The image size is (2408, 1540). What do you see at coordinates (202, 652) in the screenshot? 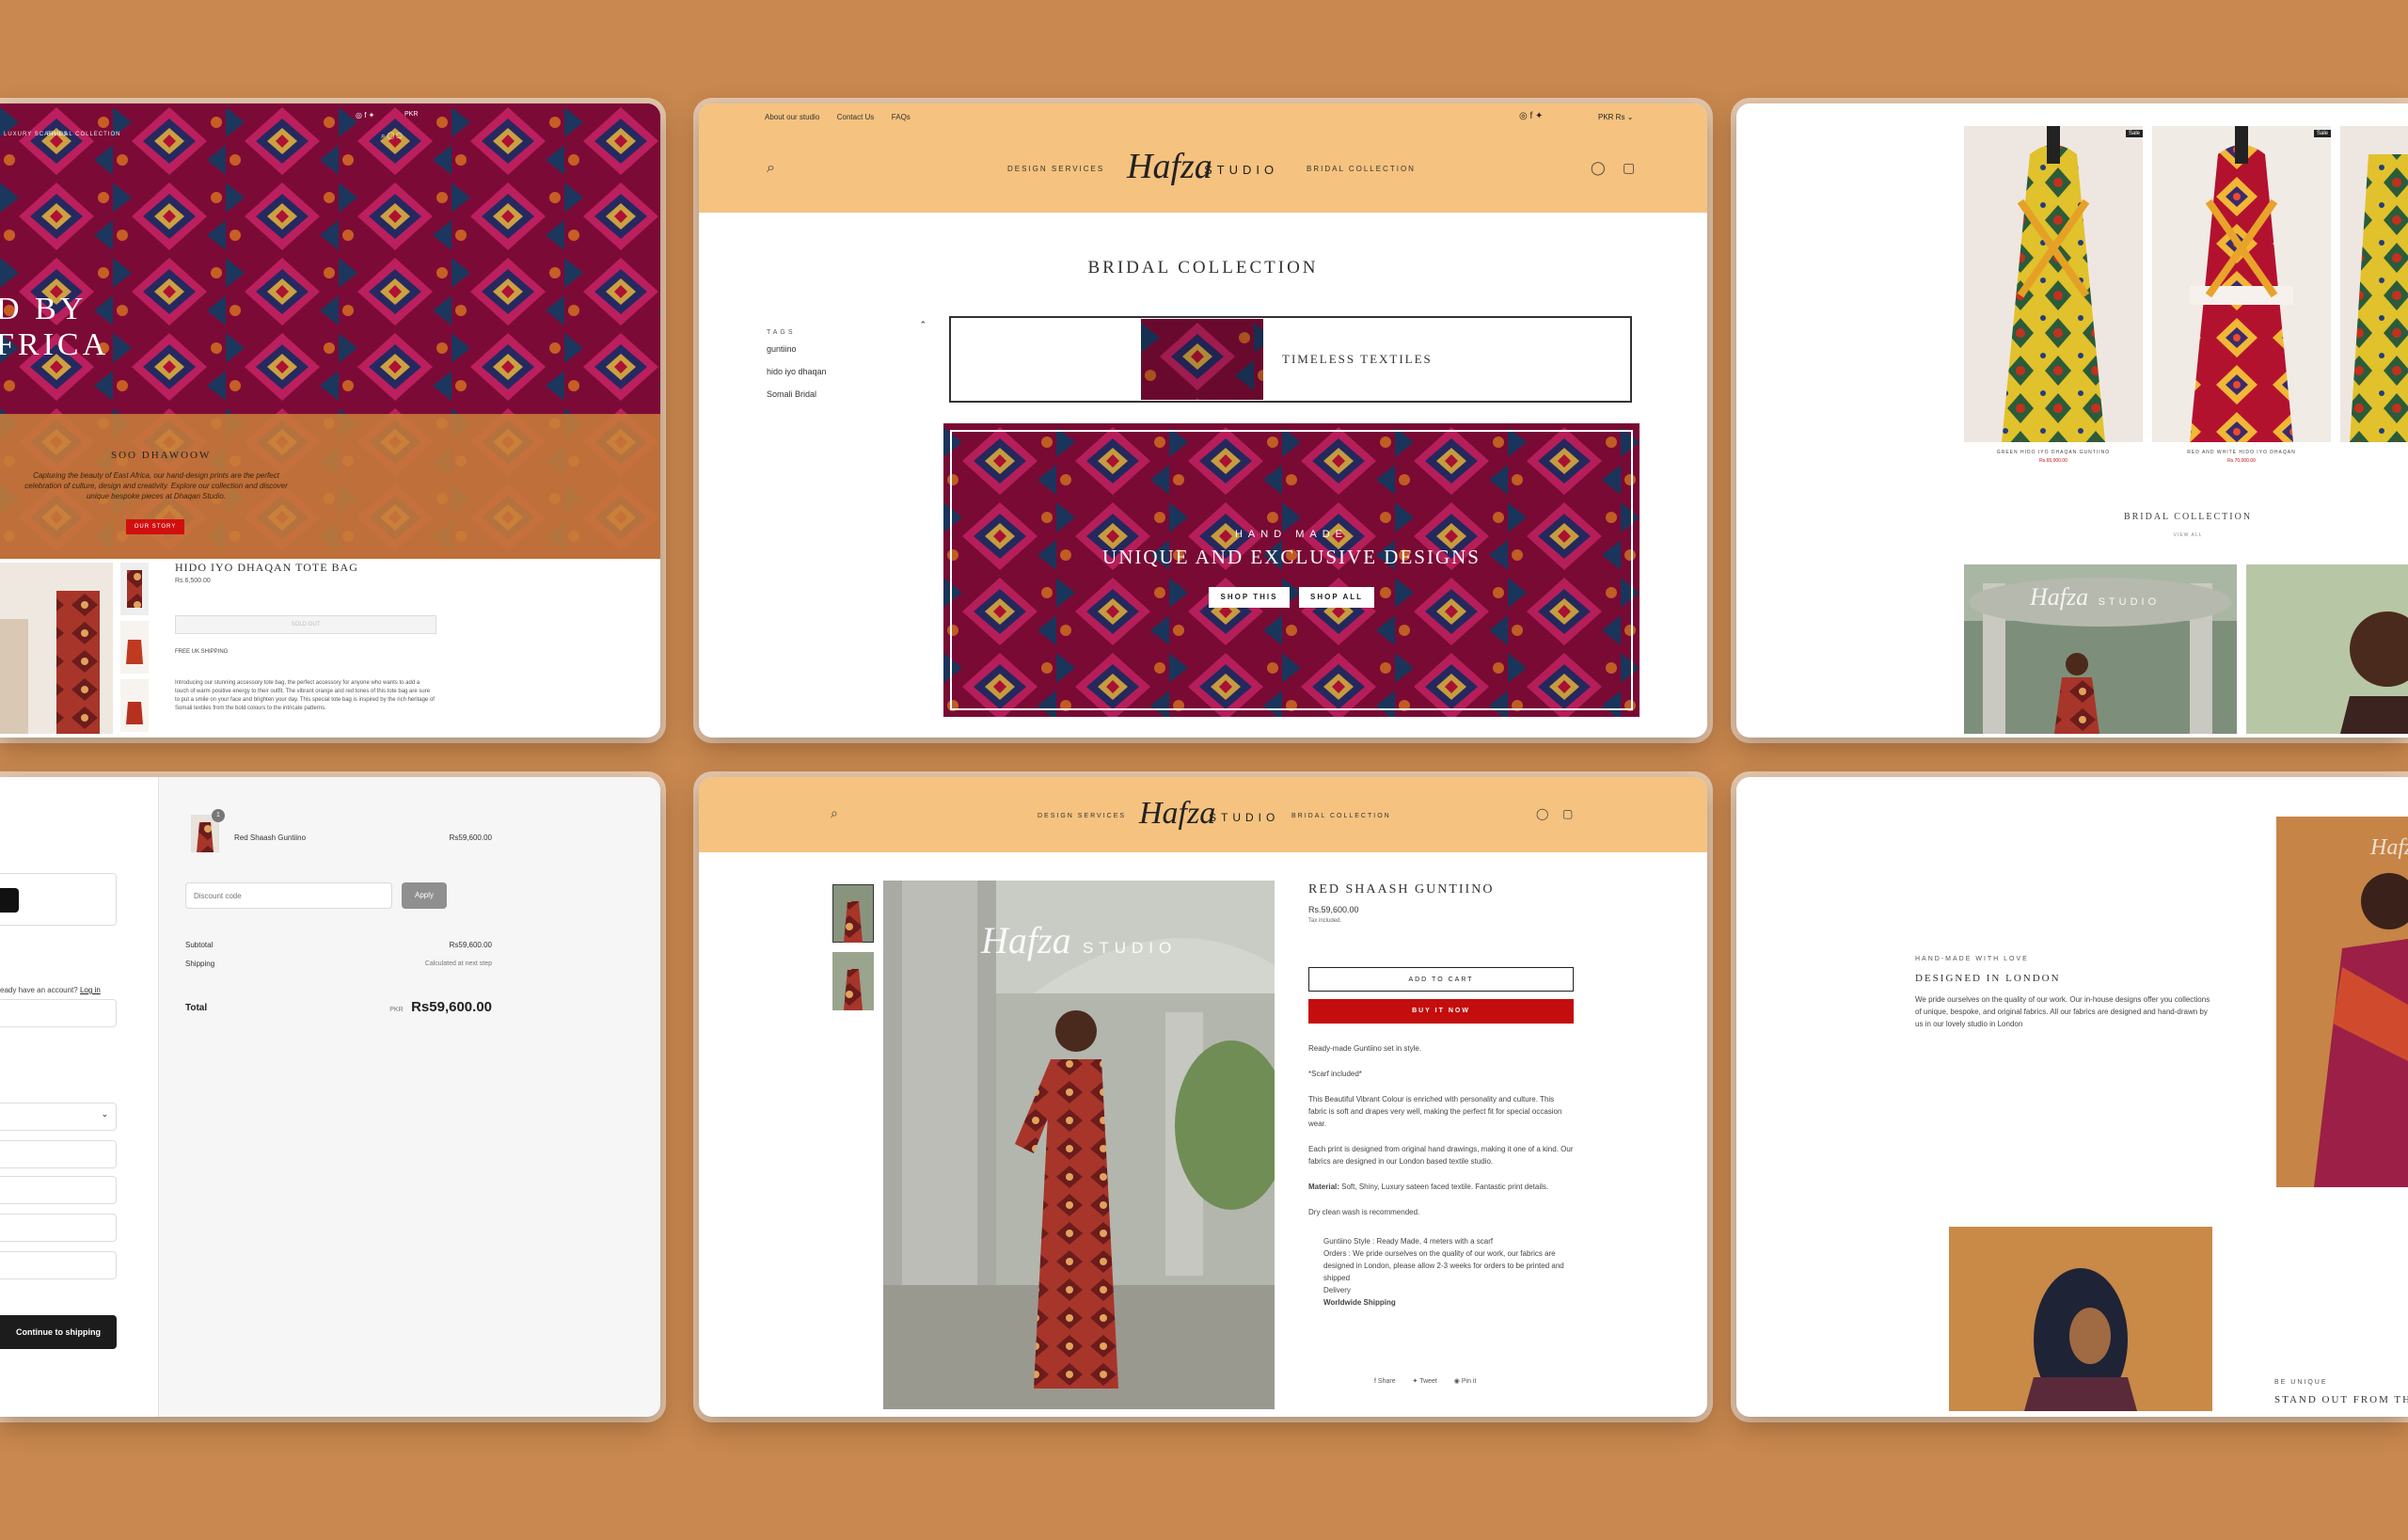
I see `shipping-note: FREE UK SHIPPING` at bounding box center [202, 652].